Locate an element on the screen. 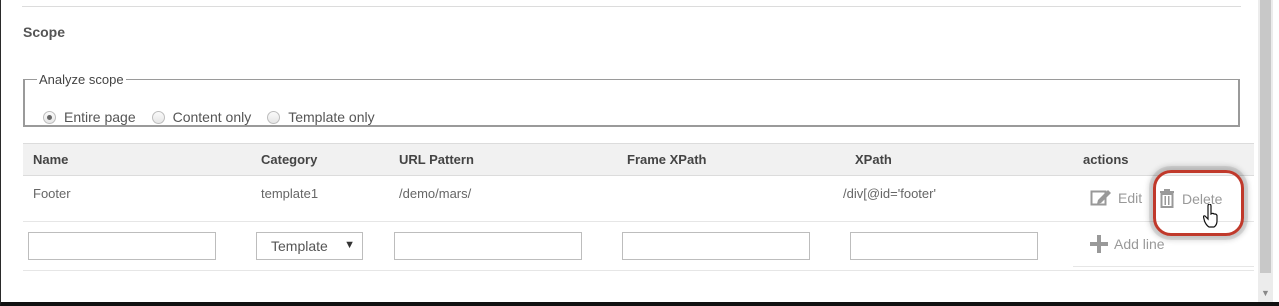 The height and width of the screenshot is (306, 1279). new-category-select: Template ▼ is located at coordinates (309, 246).